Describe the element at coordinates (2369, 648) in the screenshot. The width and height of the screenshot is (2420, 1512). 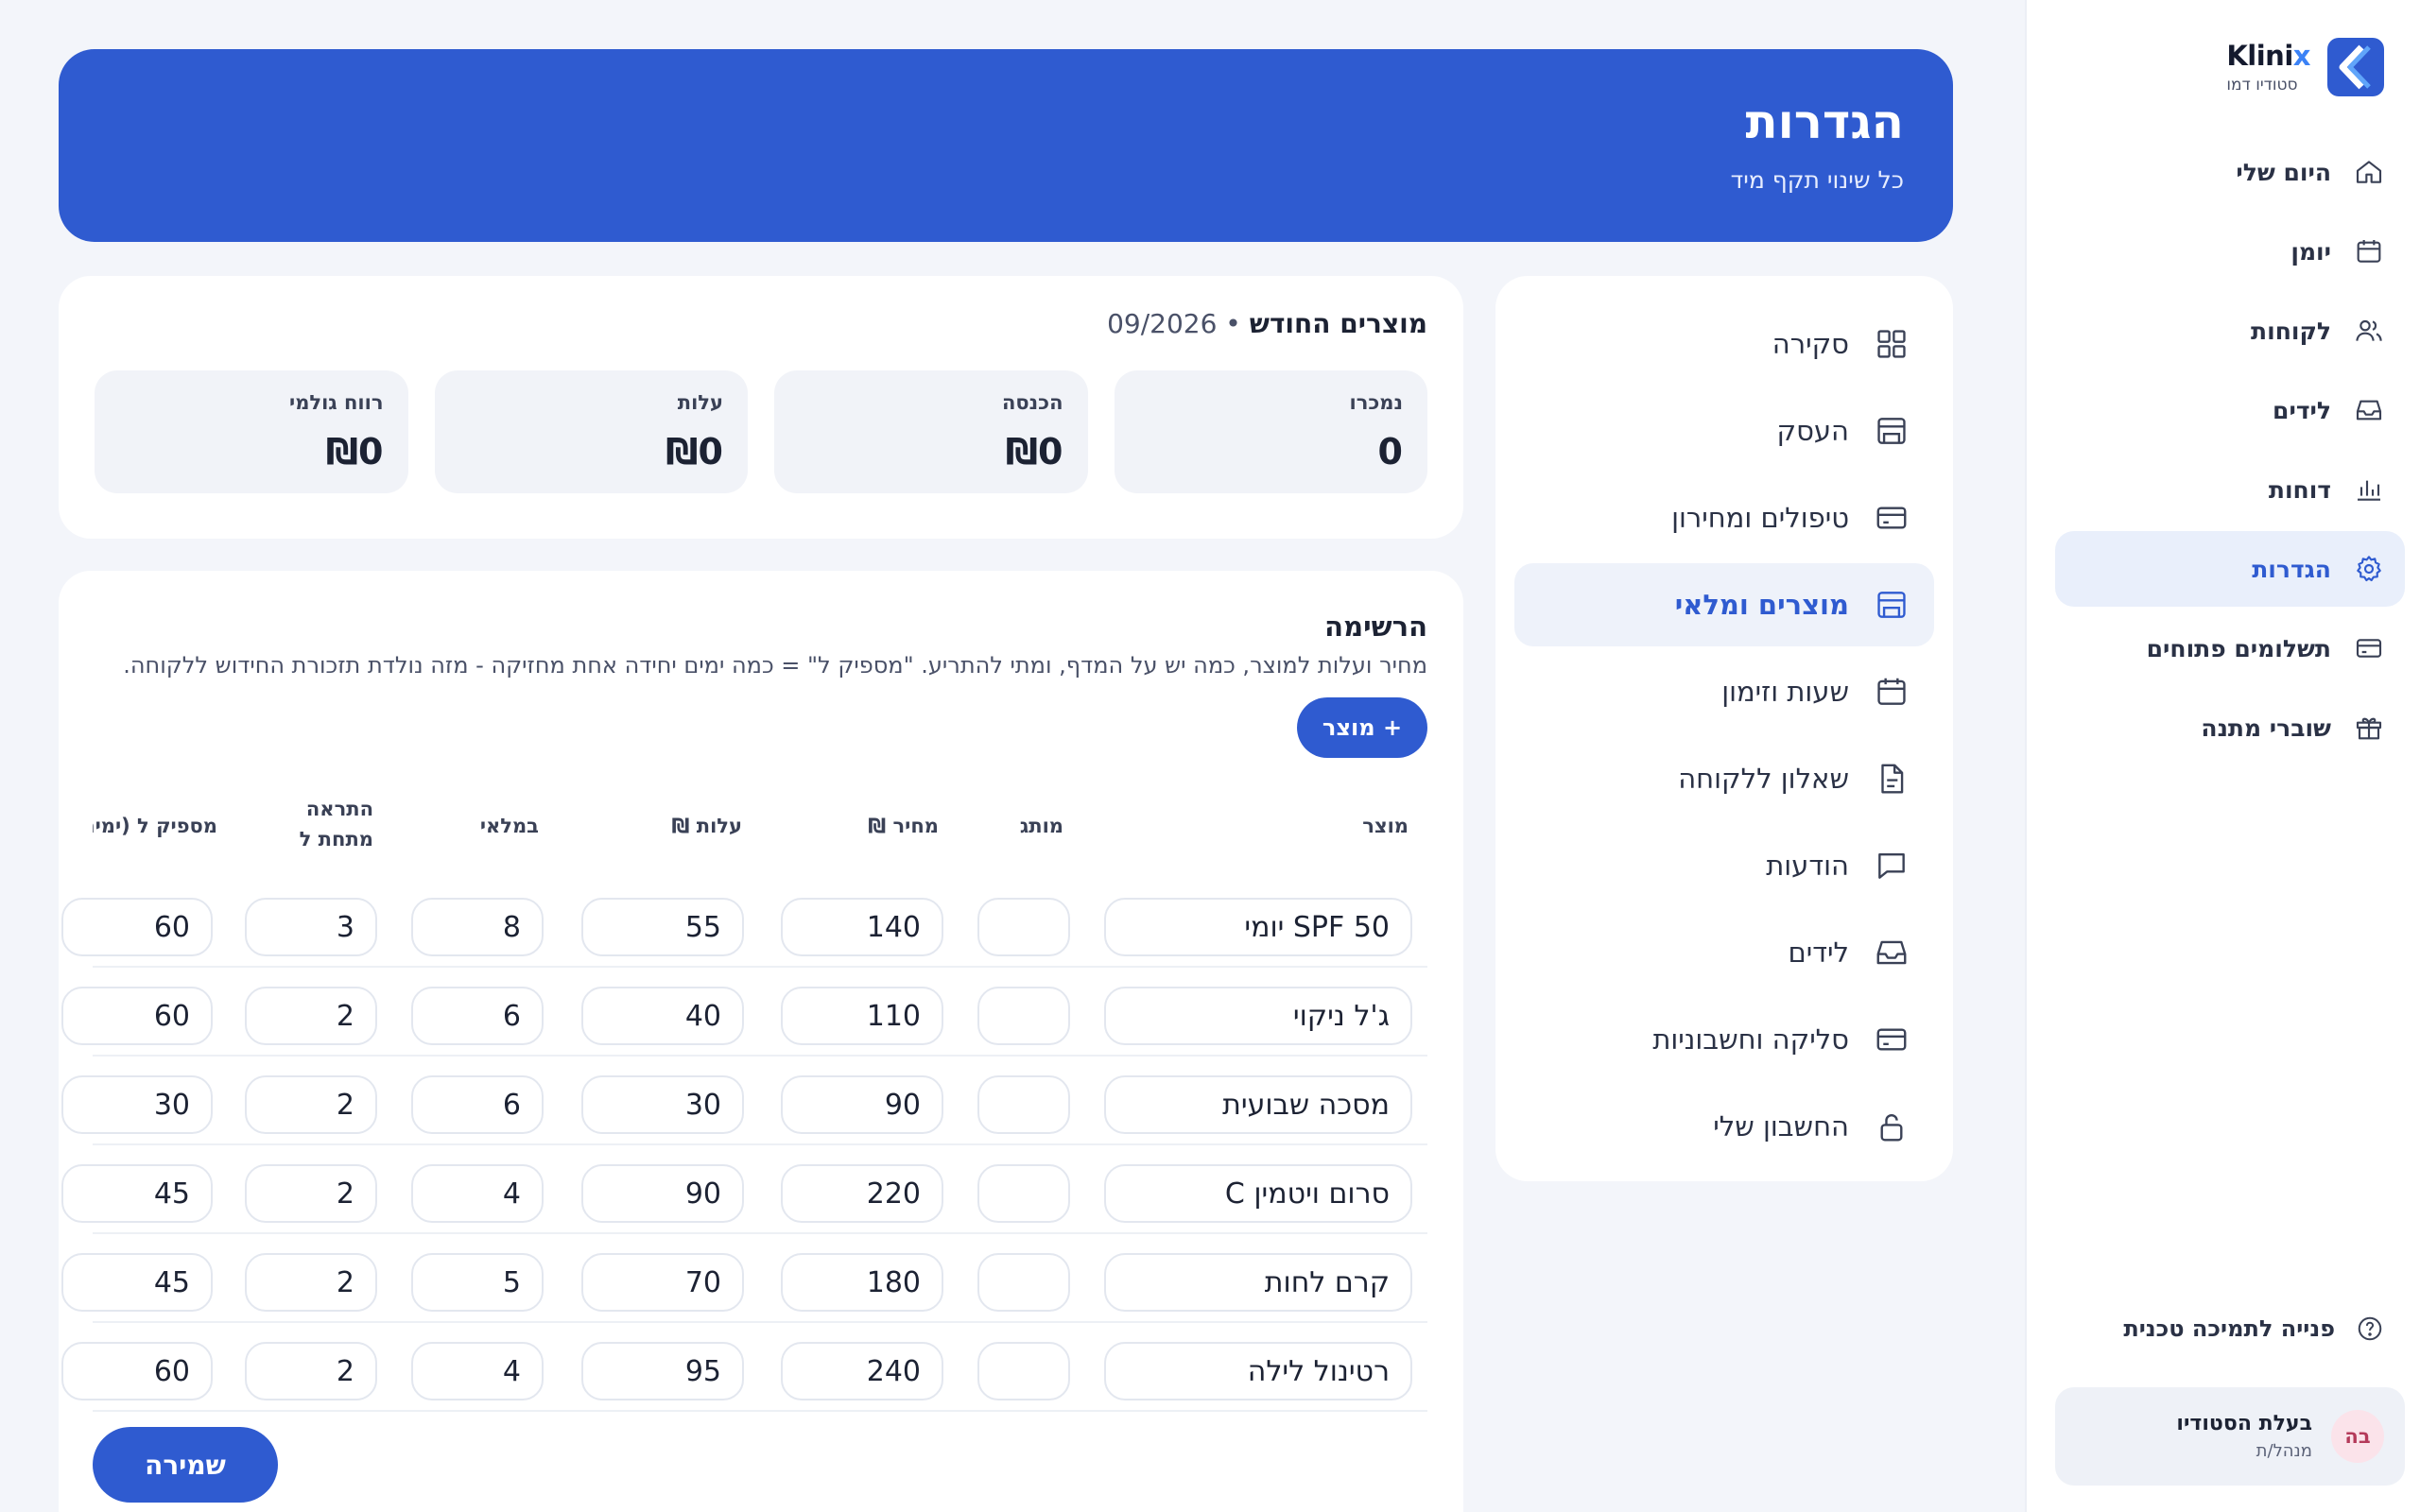
I see `credit-card-icon` at that location.